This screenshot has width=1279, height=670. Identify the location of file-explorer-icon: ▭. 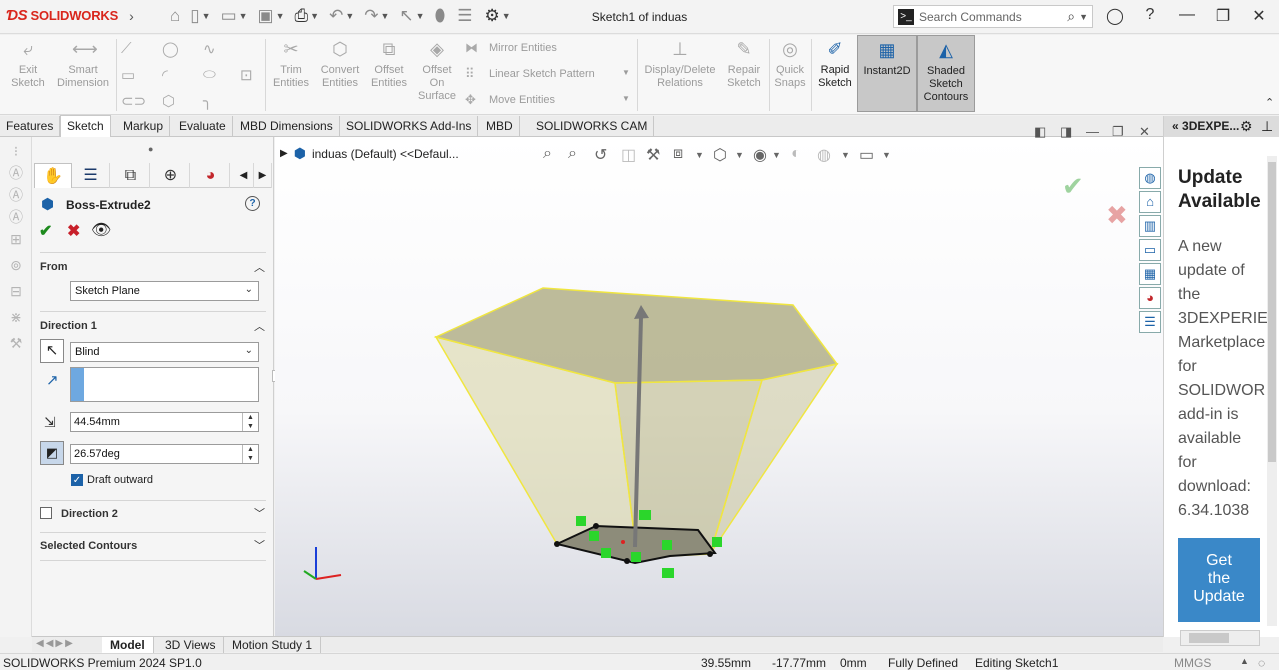
(1150, 250).